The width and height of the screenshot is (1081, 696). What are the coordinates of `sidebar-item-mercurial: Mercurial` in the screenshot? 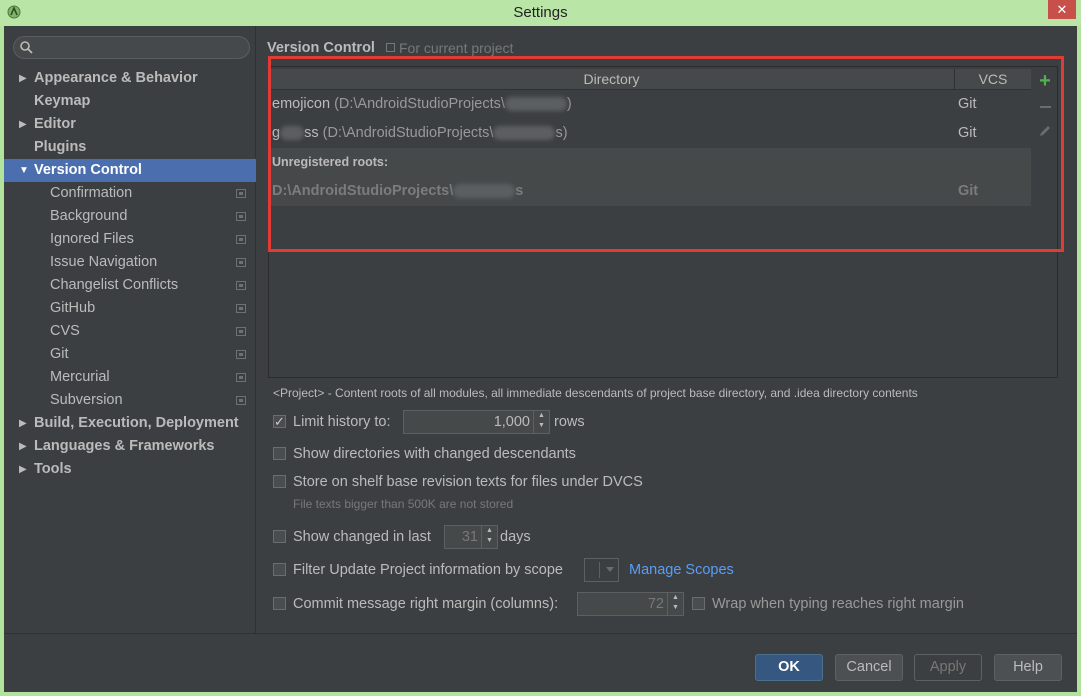 It's located at (130, 377).